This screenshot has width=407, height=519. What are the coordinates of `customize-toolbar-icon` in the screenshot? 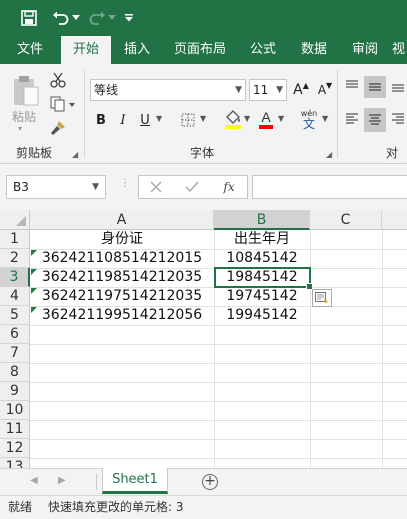 It's located at (129, 18).